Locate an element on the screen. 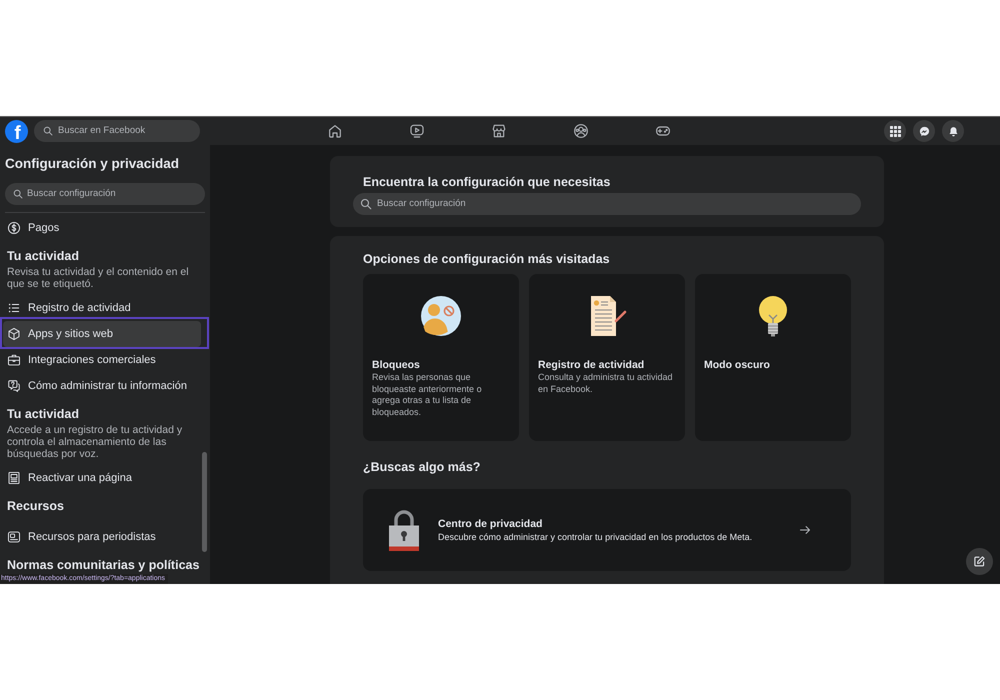 This screenshot has width=1000, height=700. logo: f is located at coordinates (16, 131).